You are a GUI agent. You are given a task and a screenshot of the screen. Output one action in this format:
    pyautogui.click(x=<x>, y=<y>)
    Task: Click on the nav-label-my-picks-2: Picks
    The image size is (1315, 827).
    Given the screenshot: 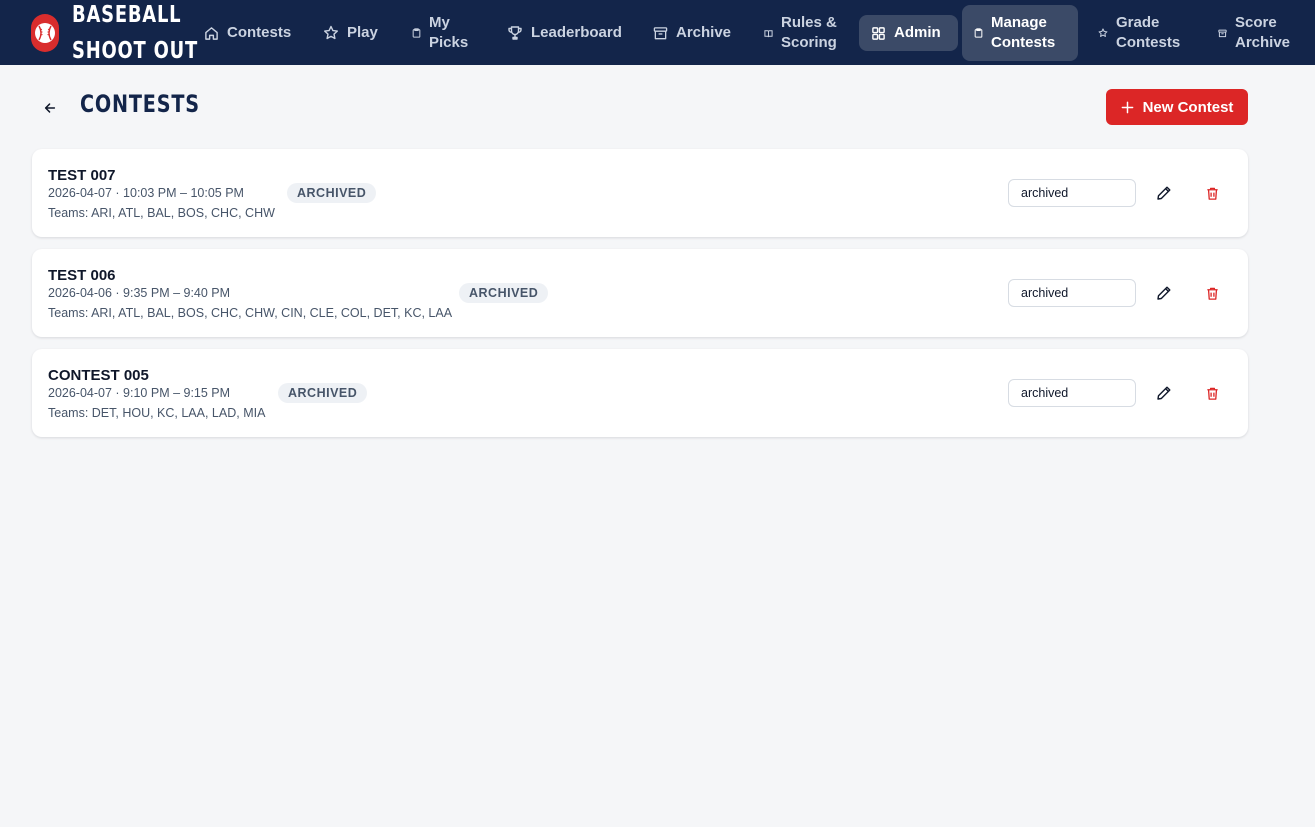 What is the action you would take?
    pyautogui.click(x=449, y=42)
    